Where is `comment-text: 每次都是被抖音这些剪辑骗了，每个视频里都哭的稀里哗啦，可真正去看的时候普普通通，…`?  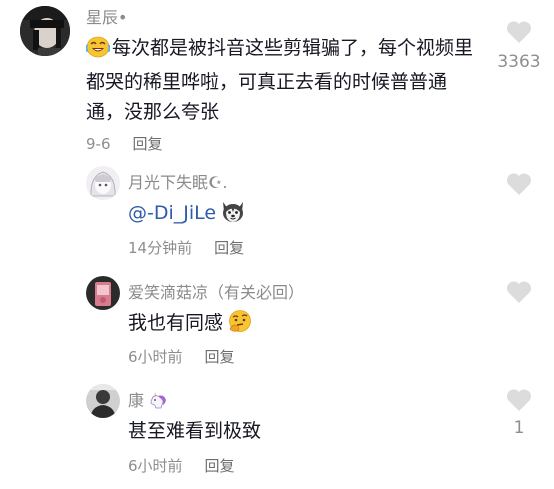
comment-text: 每次都是被抖音这些剪辑骗了，每个视频里都哭的稀里哗啦，可真正去看的时候普普通通，… is located at coordinates (280, 80).